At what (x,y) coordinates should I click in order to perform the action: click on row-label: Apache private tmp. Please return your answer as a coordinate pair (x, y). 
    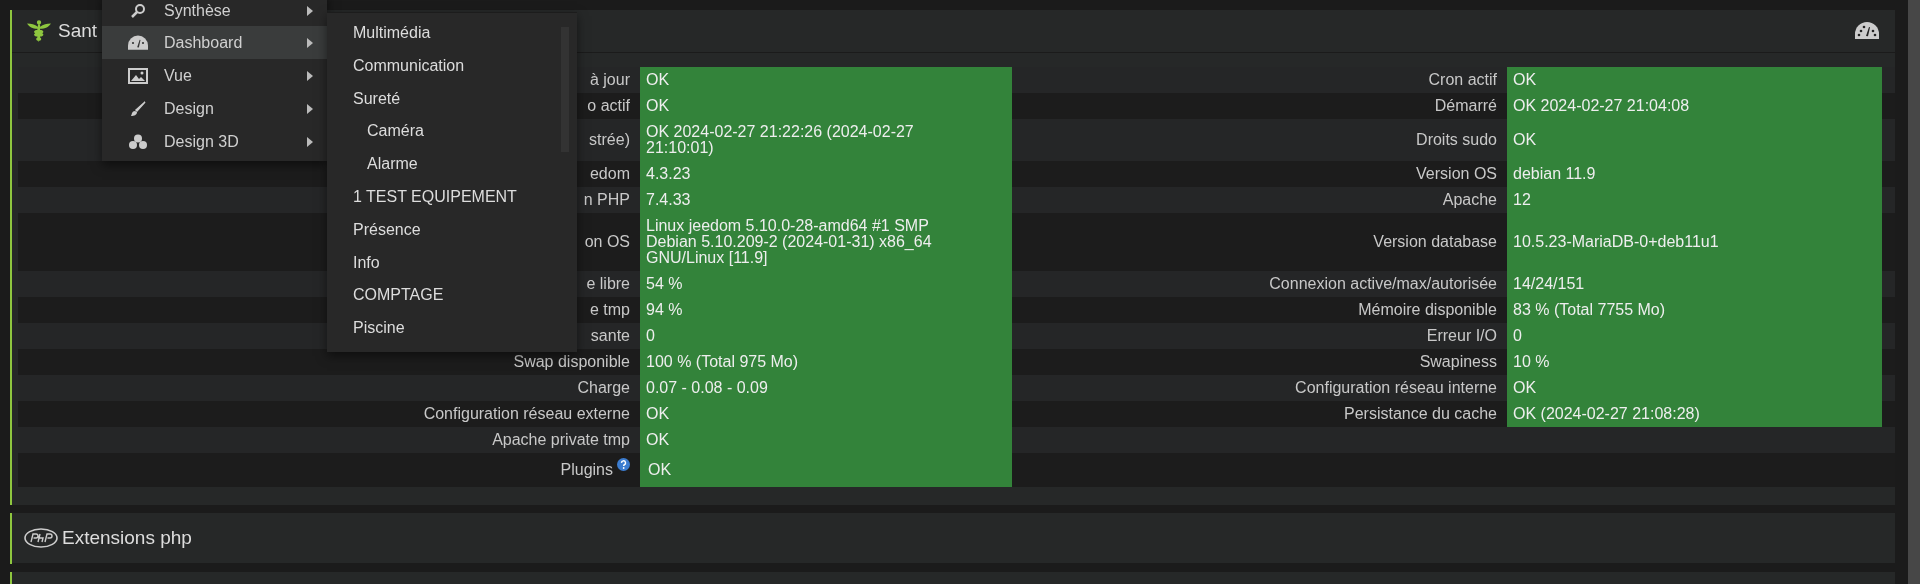
    Looking at the image, I should click on (561, 440).